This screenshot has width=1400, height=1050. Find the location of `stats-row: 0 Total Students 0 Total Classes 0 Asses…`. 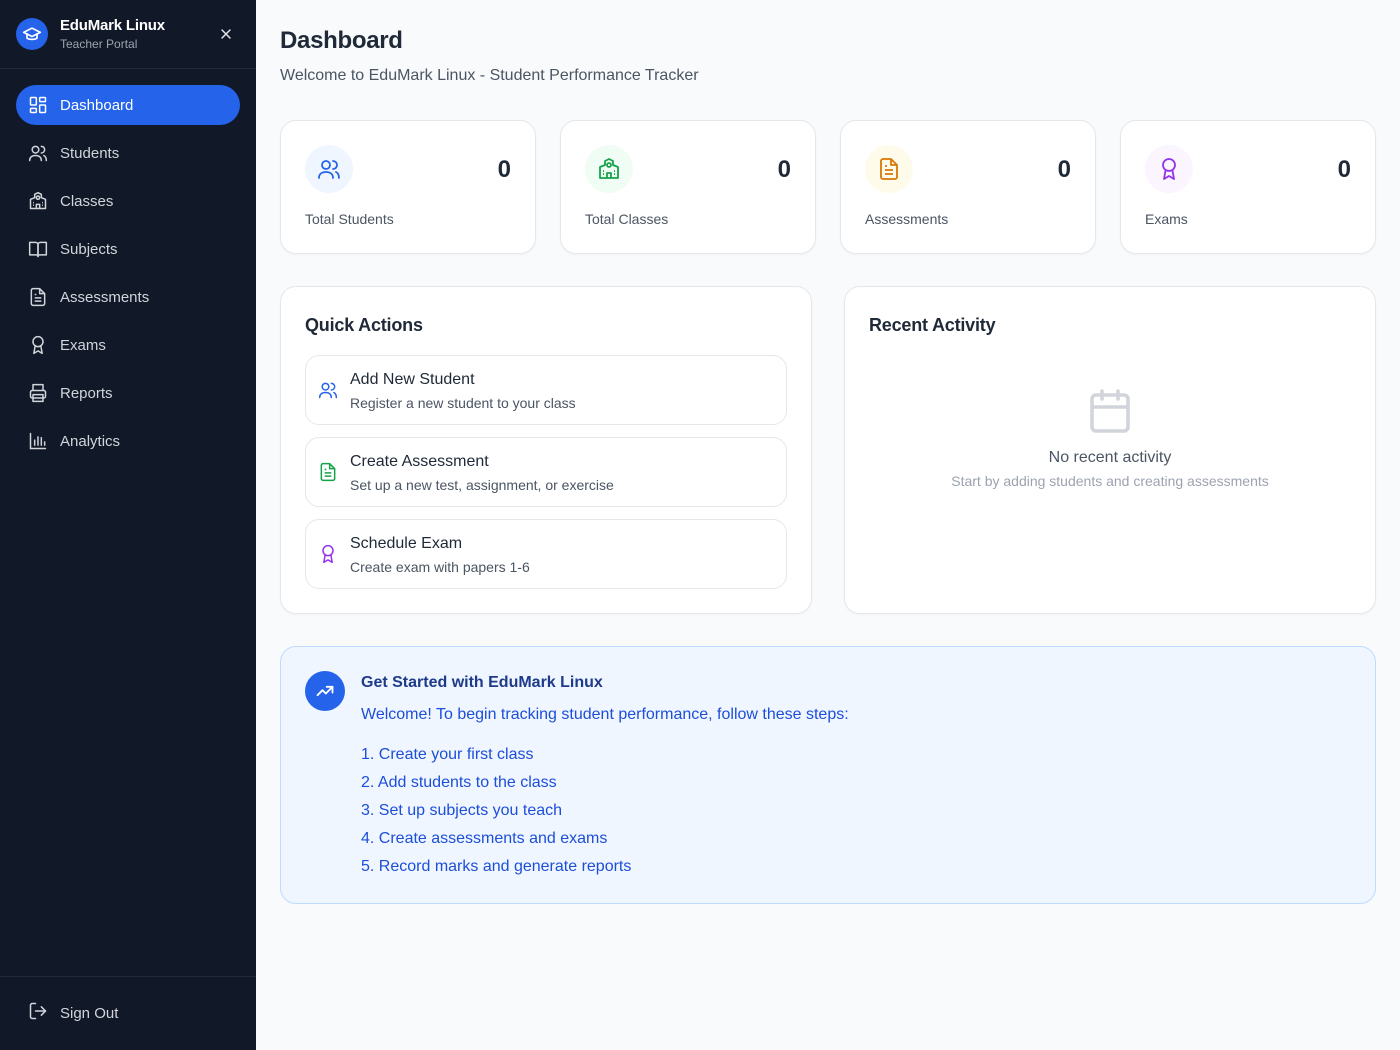

stats-row: 0 Total Students 0 Total Classes 0 Asses… is located at coordinates (828, 187).